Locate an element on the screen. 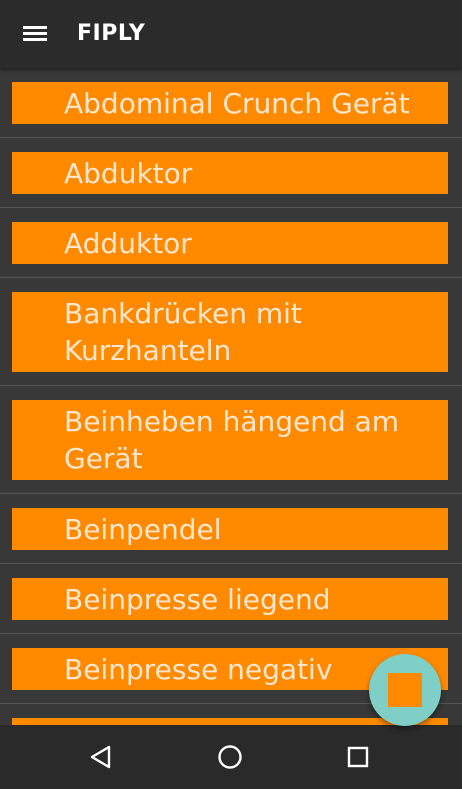 This screenshot has height=789, width=462. list-item: Beinpresse liegend is located at coordinates (231, 599).